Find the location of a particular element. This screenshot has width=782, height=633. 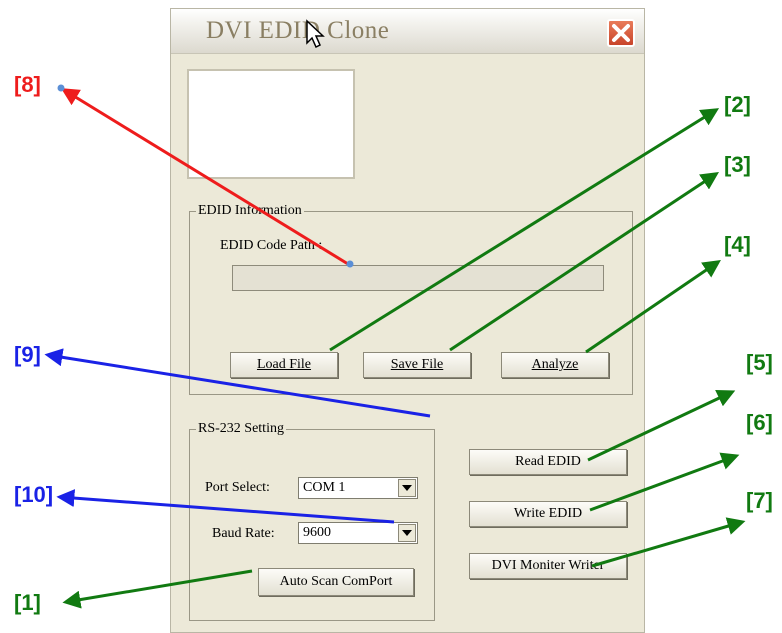

callout-4: [4] is located at coordinates (737, 244).